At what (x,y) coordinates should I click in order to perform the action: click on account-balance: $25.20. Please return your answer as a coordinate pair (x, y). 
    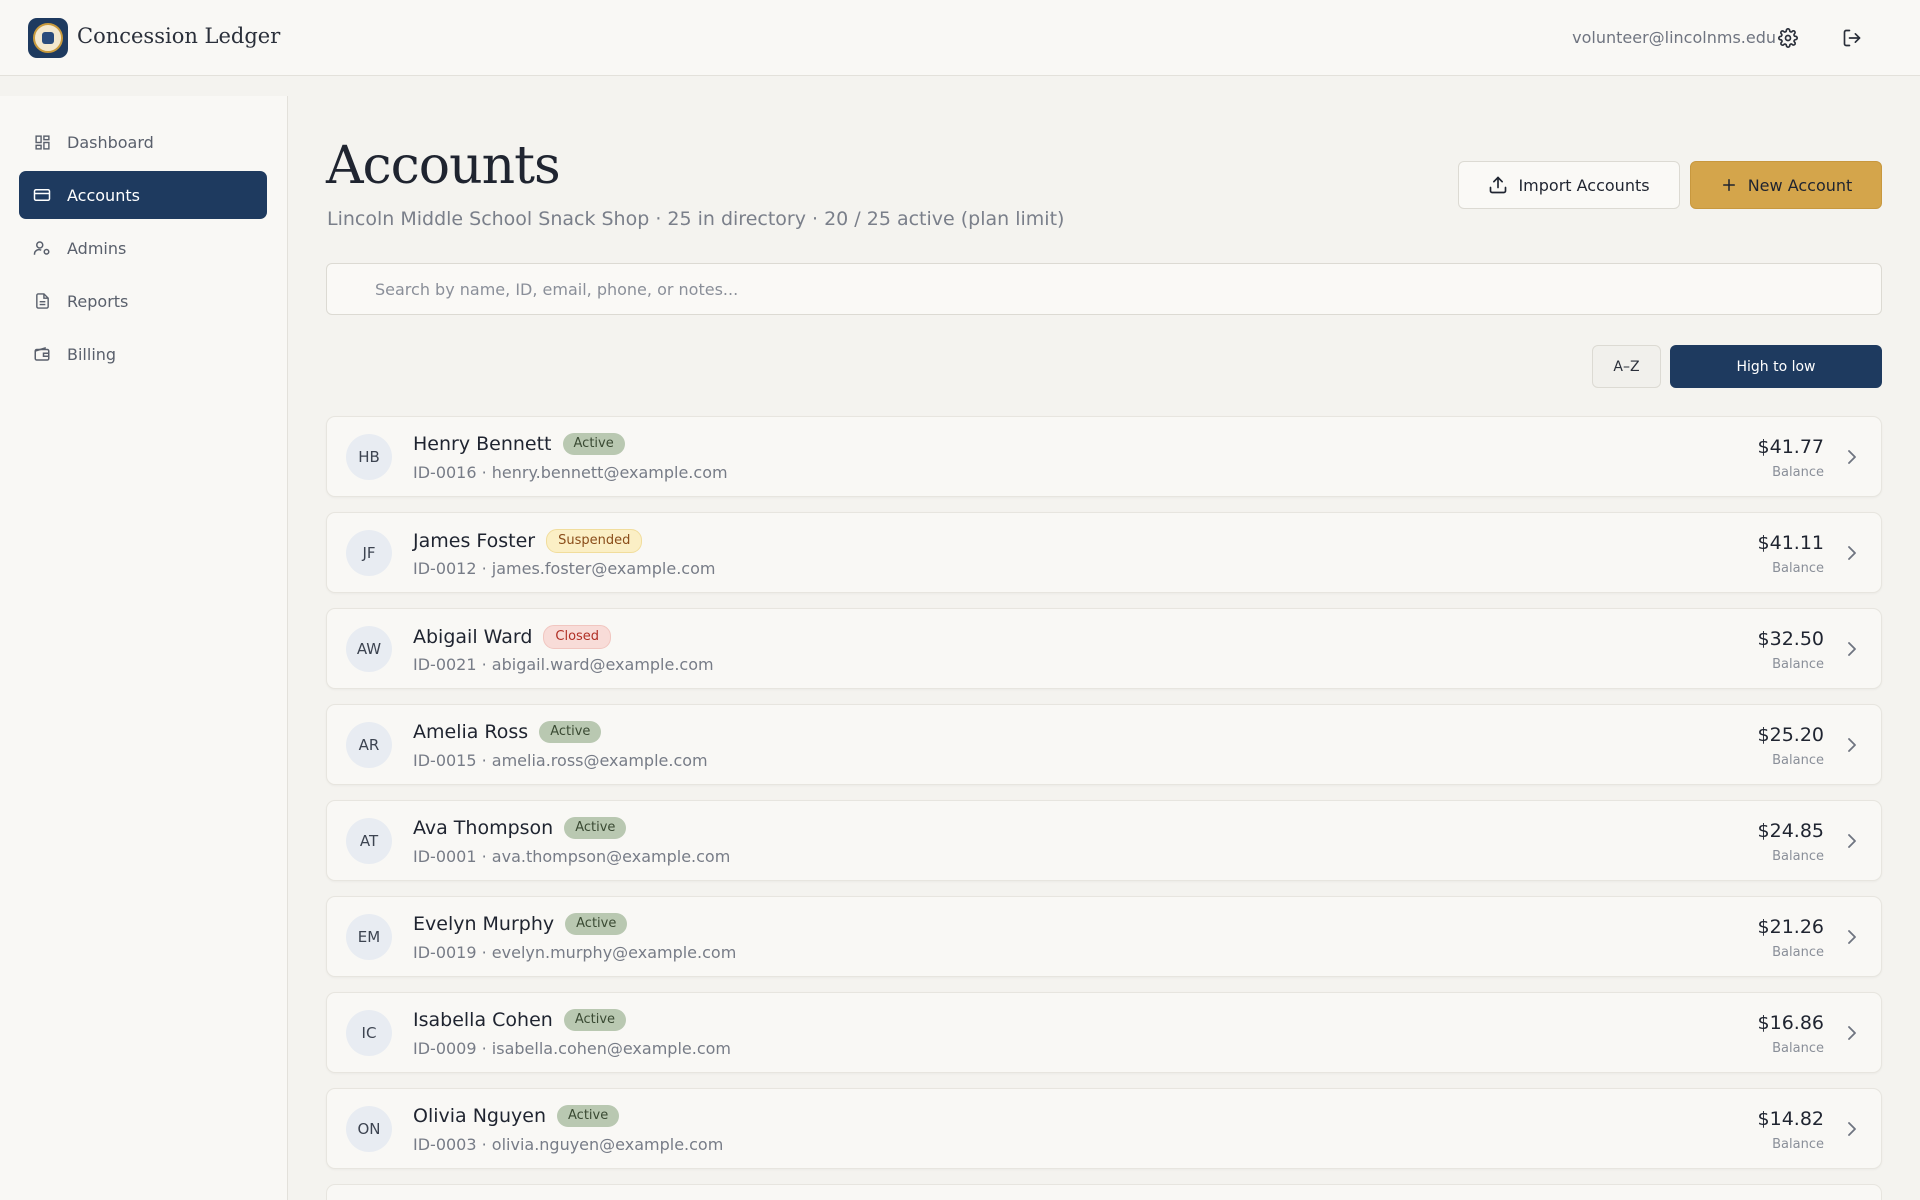
    Looking at the image, I should click on (1790, 735).